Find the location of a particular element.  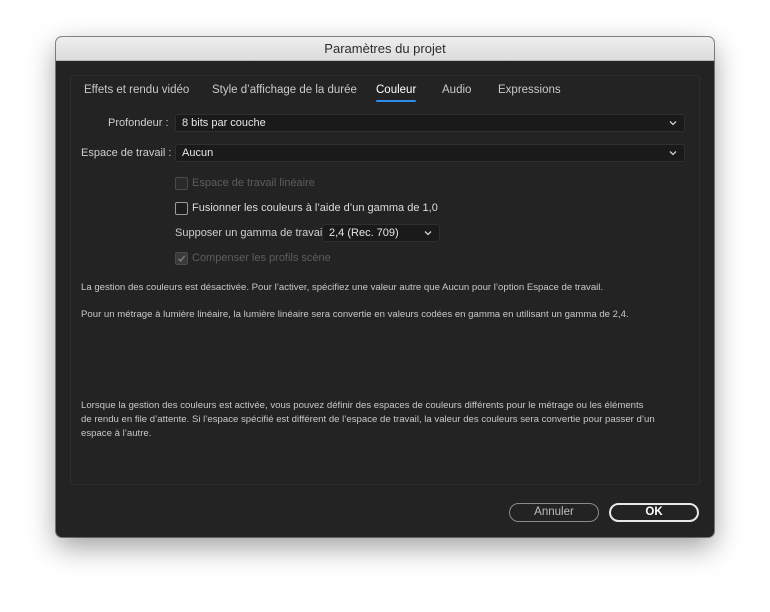

compensate-label: Compenser les profils scène is located at coordinates (261, 258).